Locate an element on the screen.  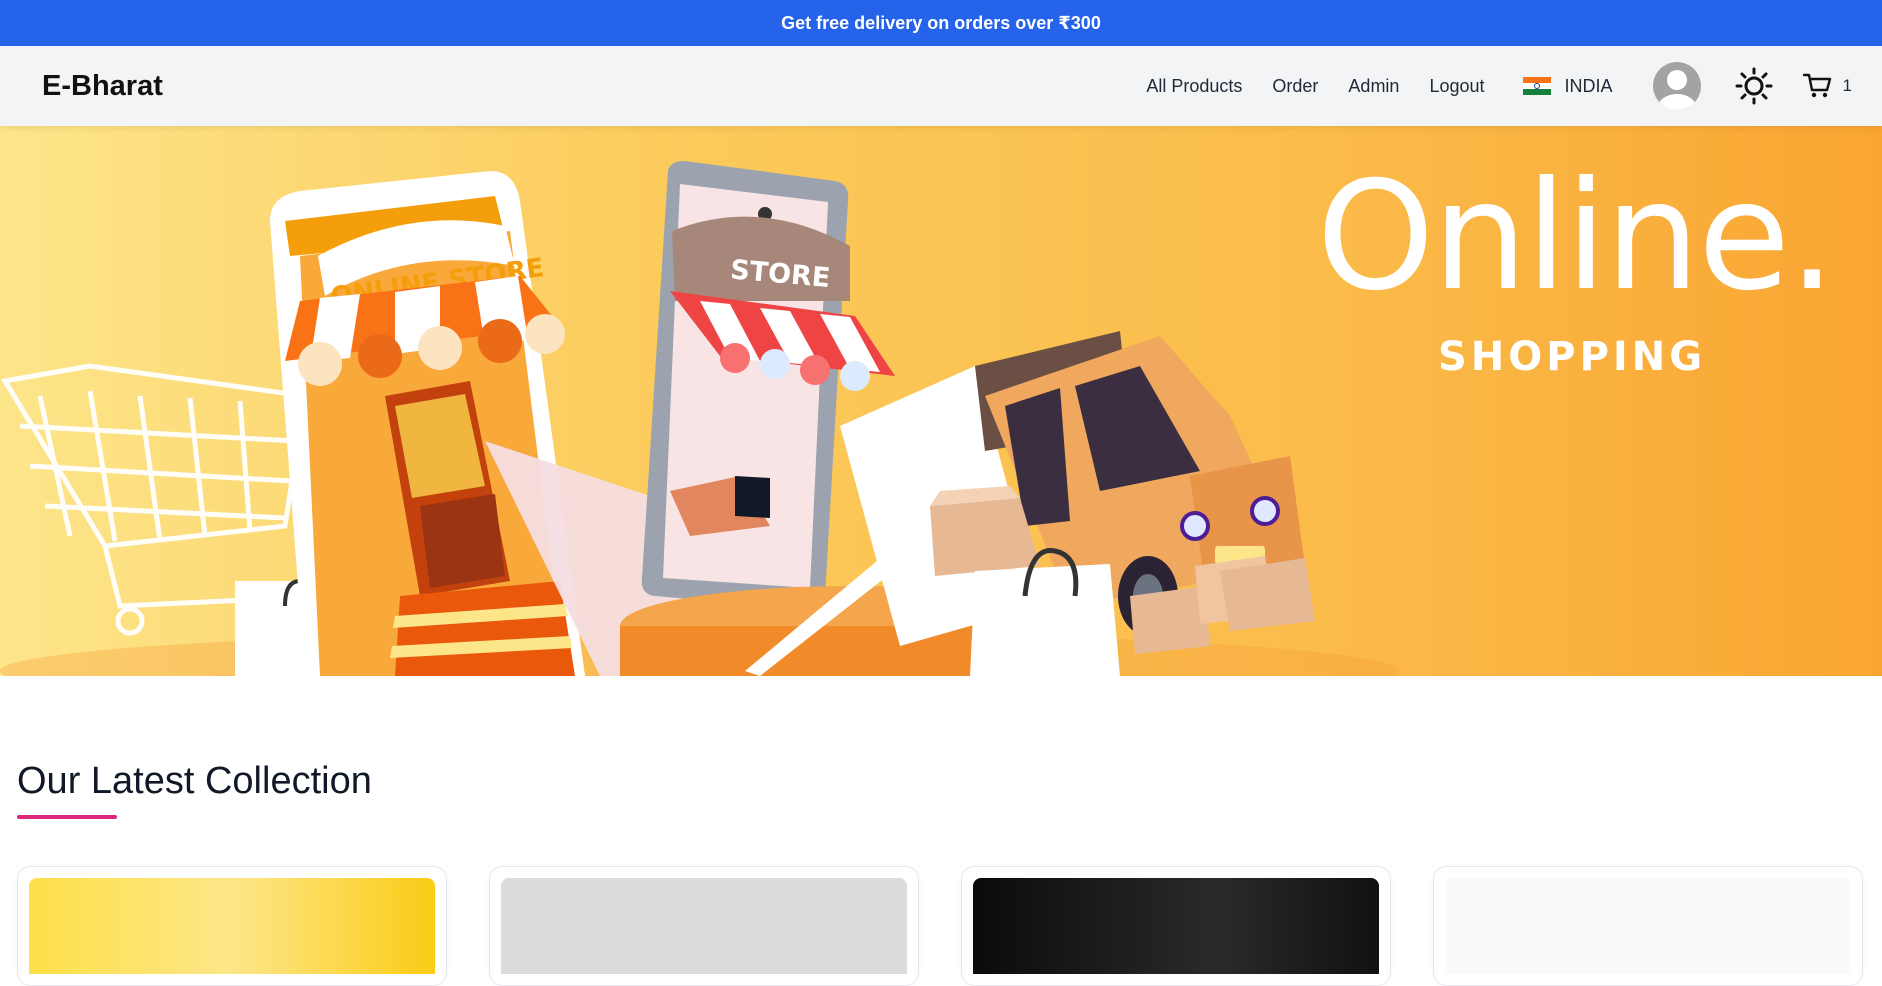
nav-link-all-products: All Products is located at coordinates (1194, 86).